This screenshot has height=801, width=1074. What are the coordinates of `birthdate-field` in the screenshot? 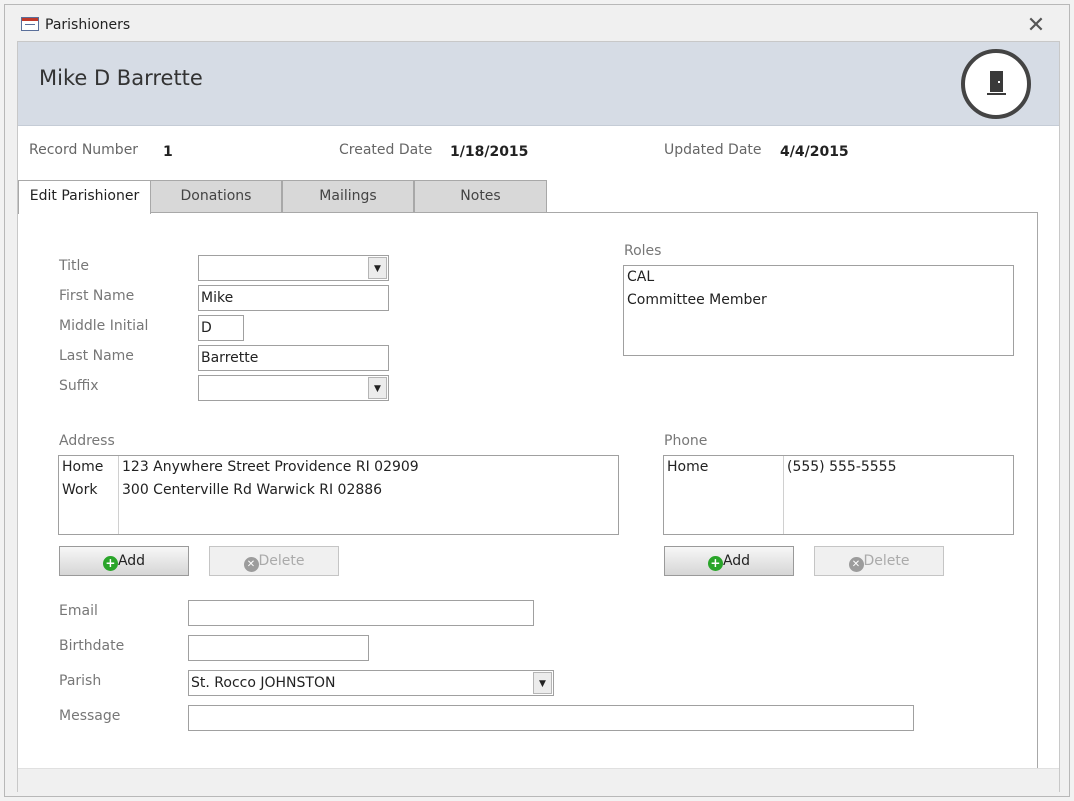 It's located at (278, 648).